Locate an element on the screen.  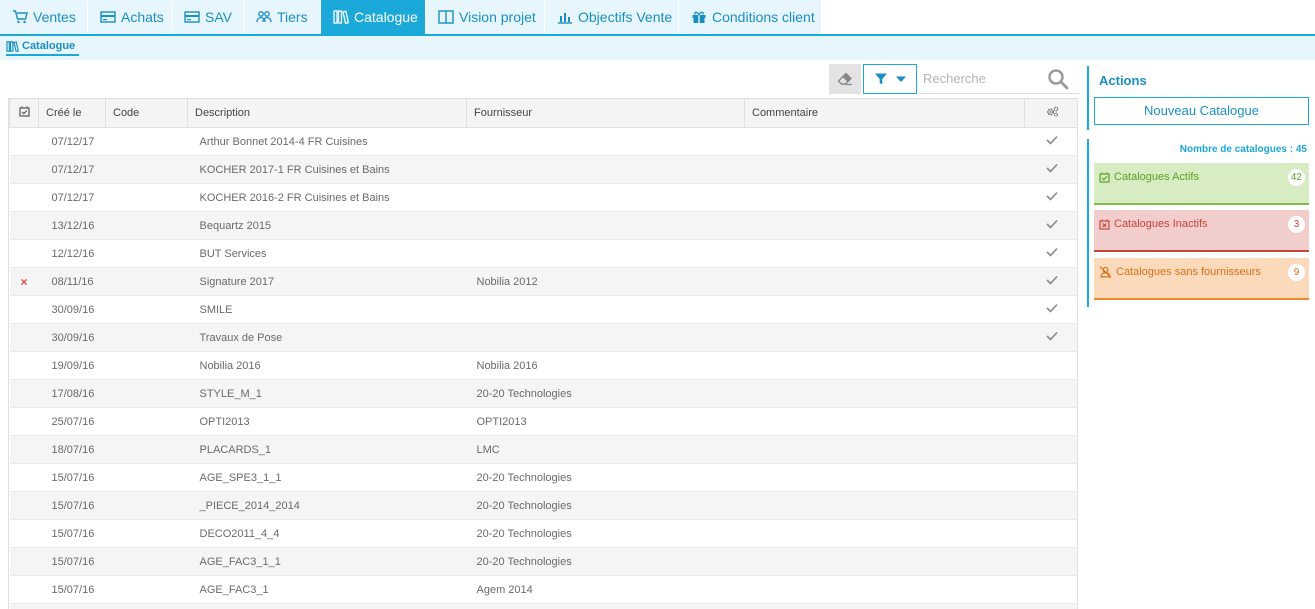
table-row: 25/07/16 OPTI2013 OPTI2013 is located at coordinates (543, 421).